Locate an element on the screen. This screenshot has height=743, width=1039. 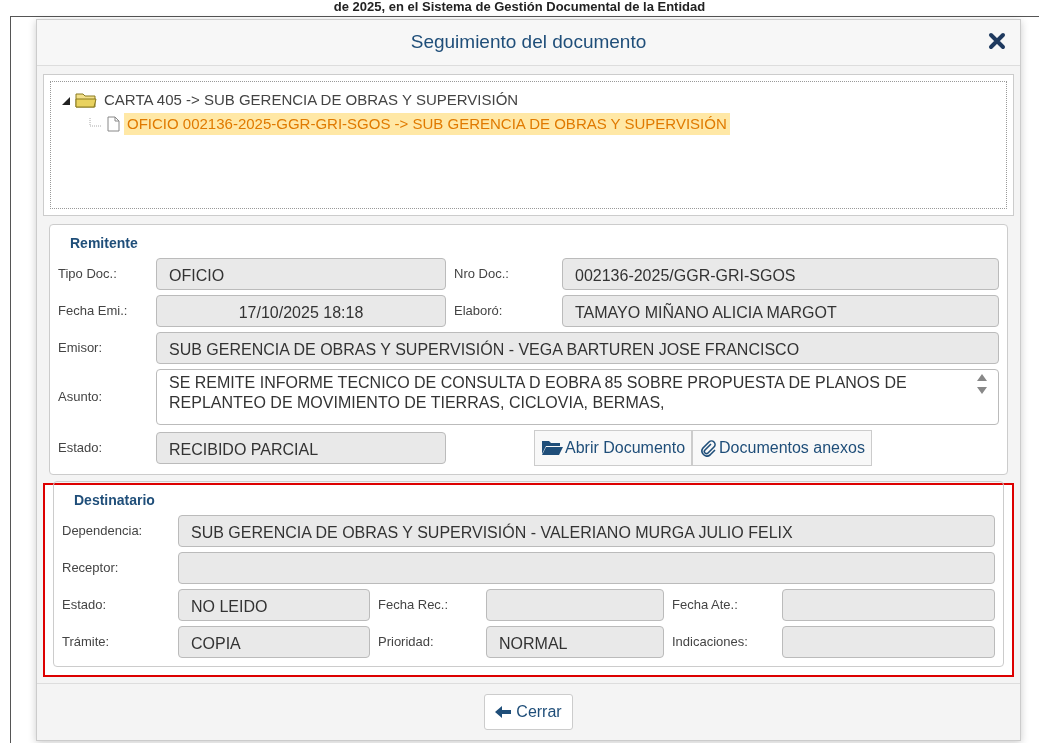
text-field: 002136-2025/GGR-GRI-SGOS is located at coordinates (780, 274).